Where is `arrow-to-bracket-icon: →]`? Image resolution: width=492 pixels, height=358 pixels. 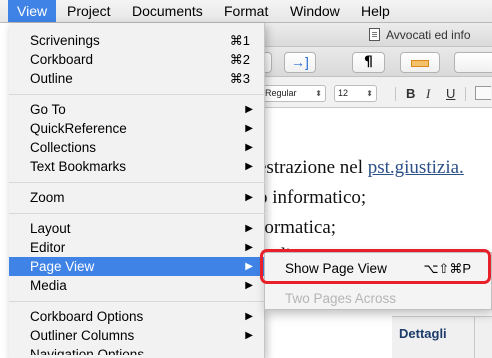
arrow-to-bracket-icon: →] is located at coordinates (300, 62).